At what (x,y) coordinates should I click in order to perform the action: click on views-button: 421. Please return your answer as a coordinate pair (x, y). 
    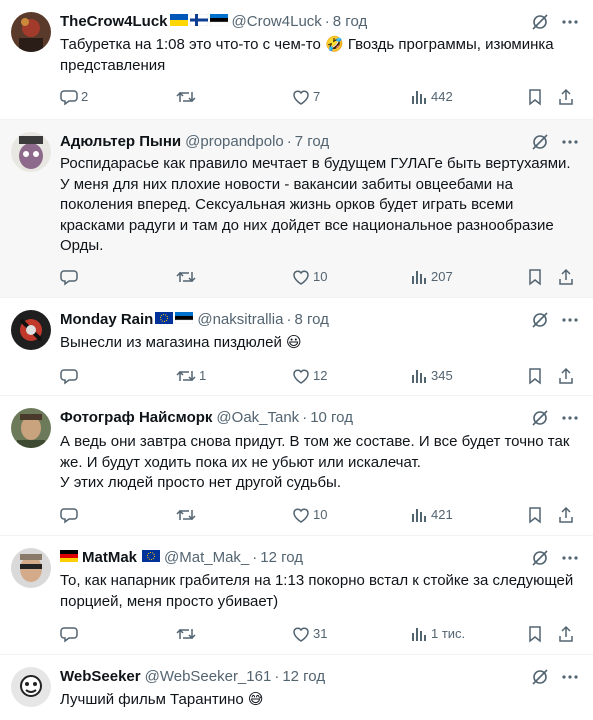
    Looking at the image, I should click on (431, 514).